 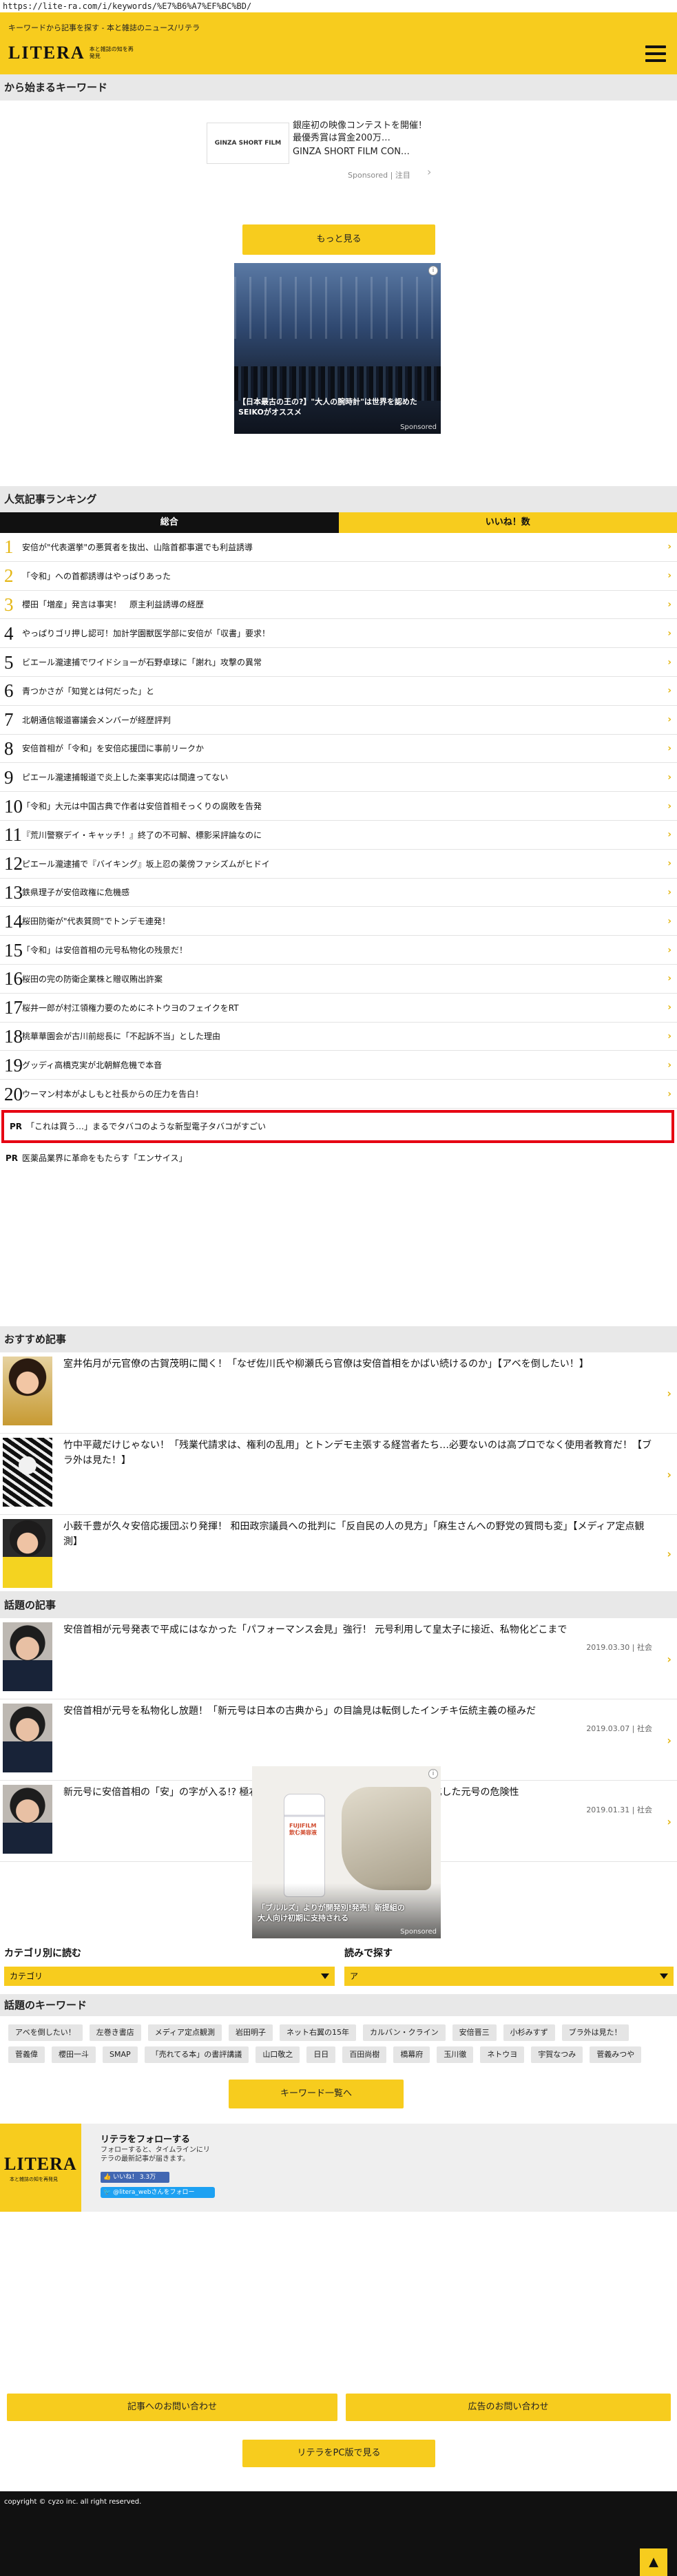 I want to click on syllabary-select: ア, so click(x=509, y=1976).